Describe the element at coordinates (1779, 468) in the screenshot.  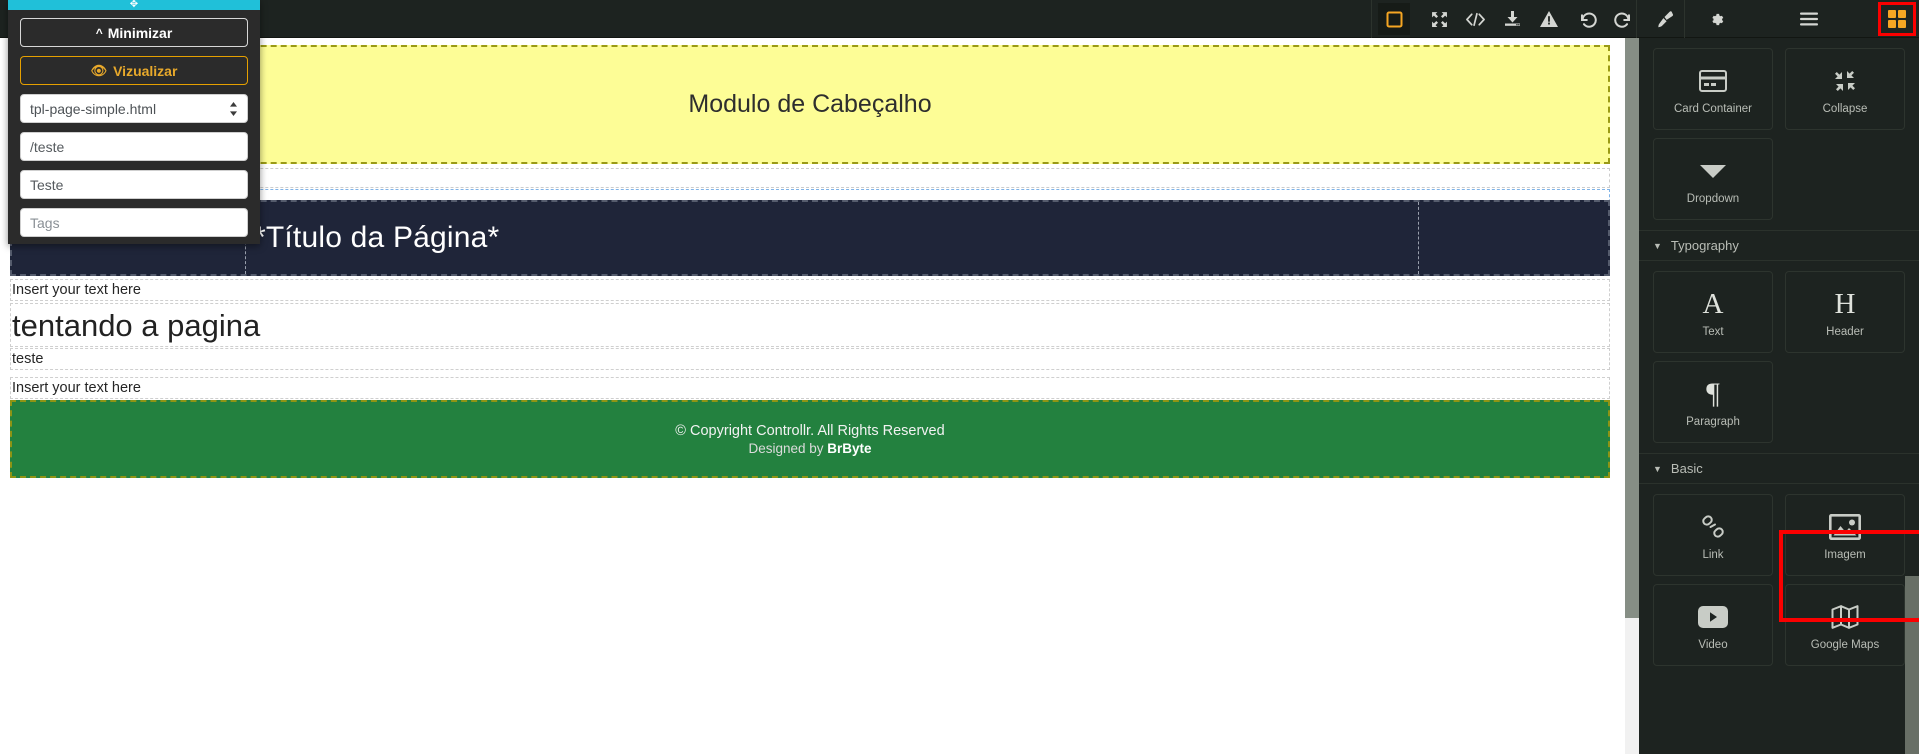
I see `sidebar-section-basic: ▼ Basic` at that location.